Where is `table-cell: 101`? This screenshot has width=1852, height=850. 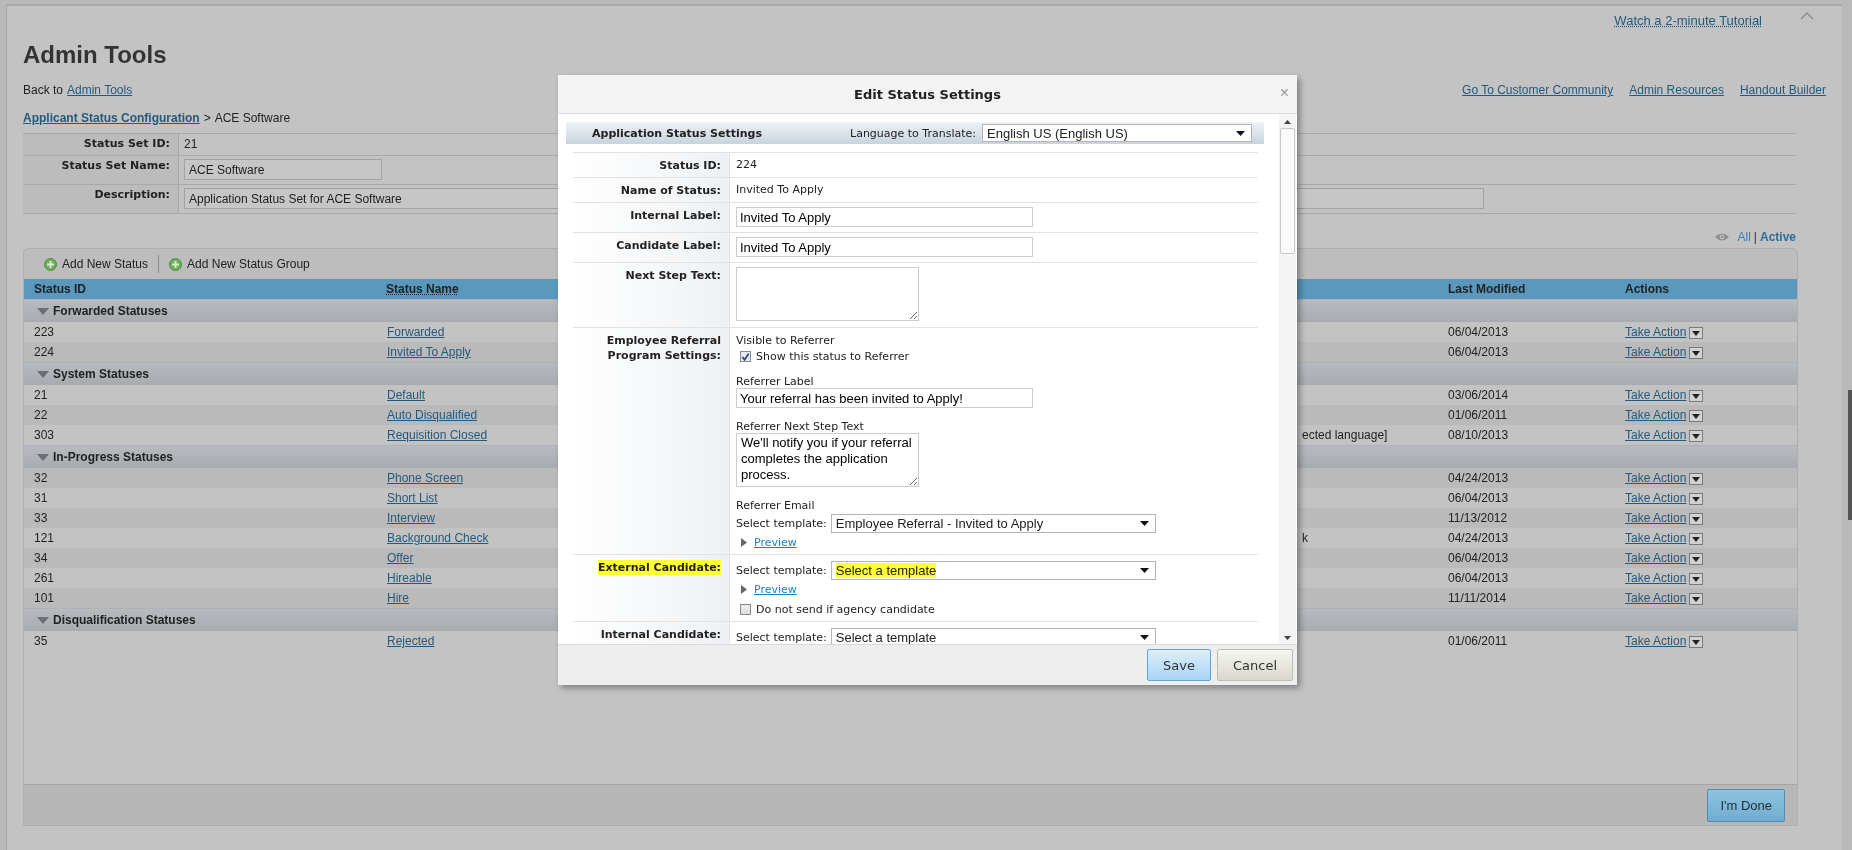
table-cell: 101 is located at coordinates (44, 598).